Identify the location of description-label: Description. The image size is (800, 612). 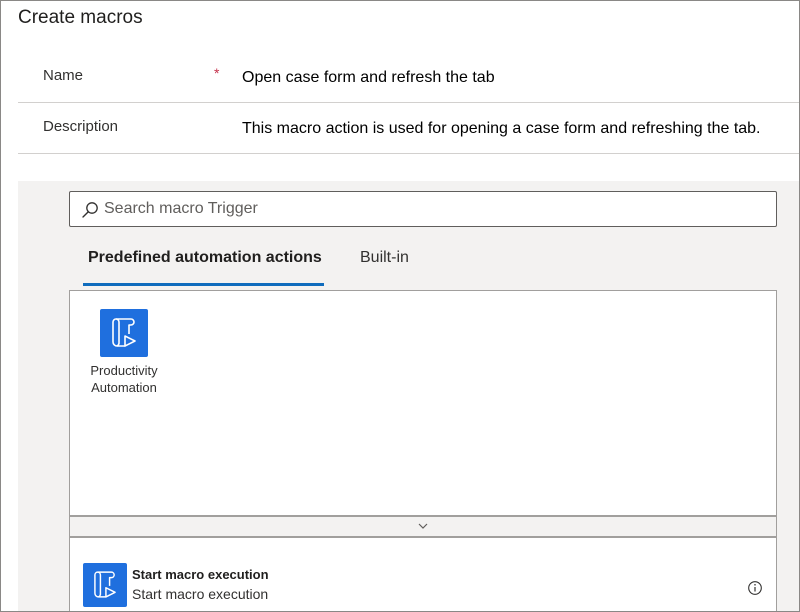
(81, 126).